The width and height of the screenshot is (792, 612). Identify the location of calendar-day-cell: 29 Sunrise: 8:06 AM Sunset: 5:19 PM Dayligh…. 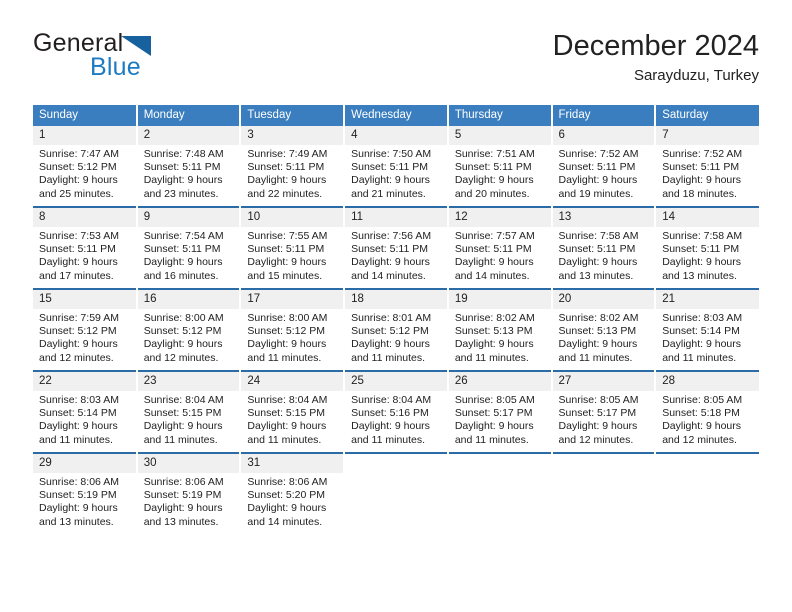
(85, 493).